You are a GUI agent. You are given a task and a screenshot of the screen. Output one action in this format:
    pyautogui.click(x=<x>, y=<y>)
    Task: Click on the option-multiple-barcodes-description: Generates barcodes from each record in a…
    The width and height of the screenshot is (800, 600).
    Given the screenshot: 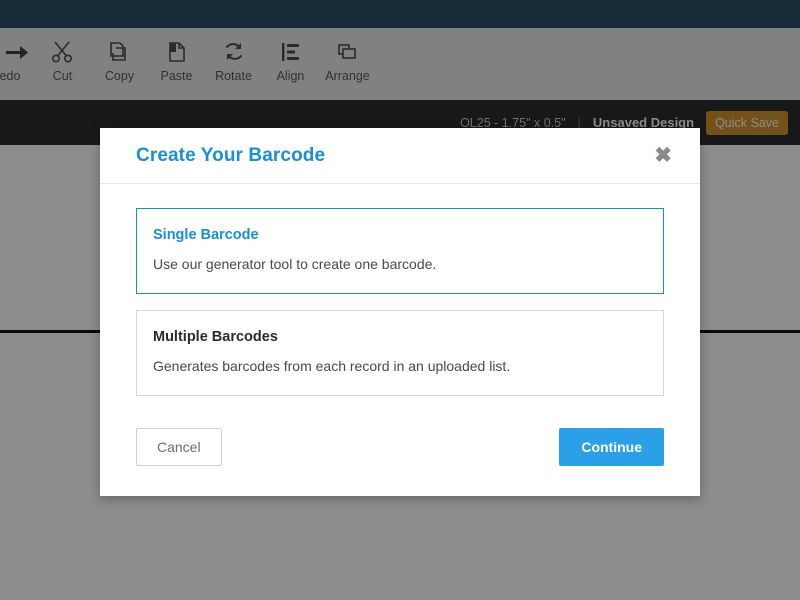 What is the action you would take?
    pyautogui.click(x=332, y=366)
    